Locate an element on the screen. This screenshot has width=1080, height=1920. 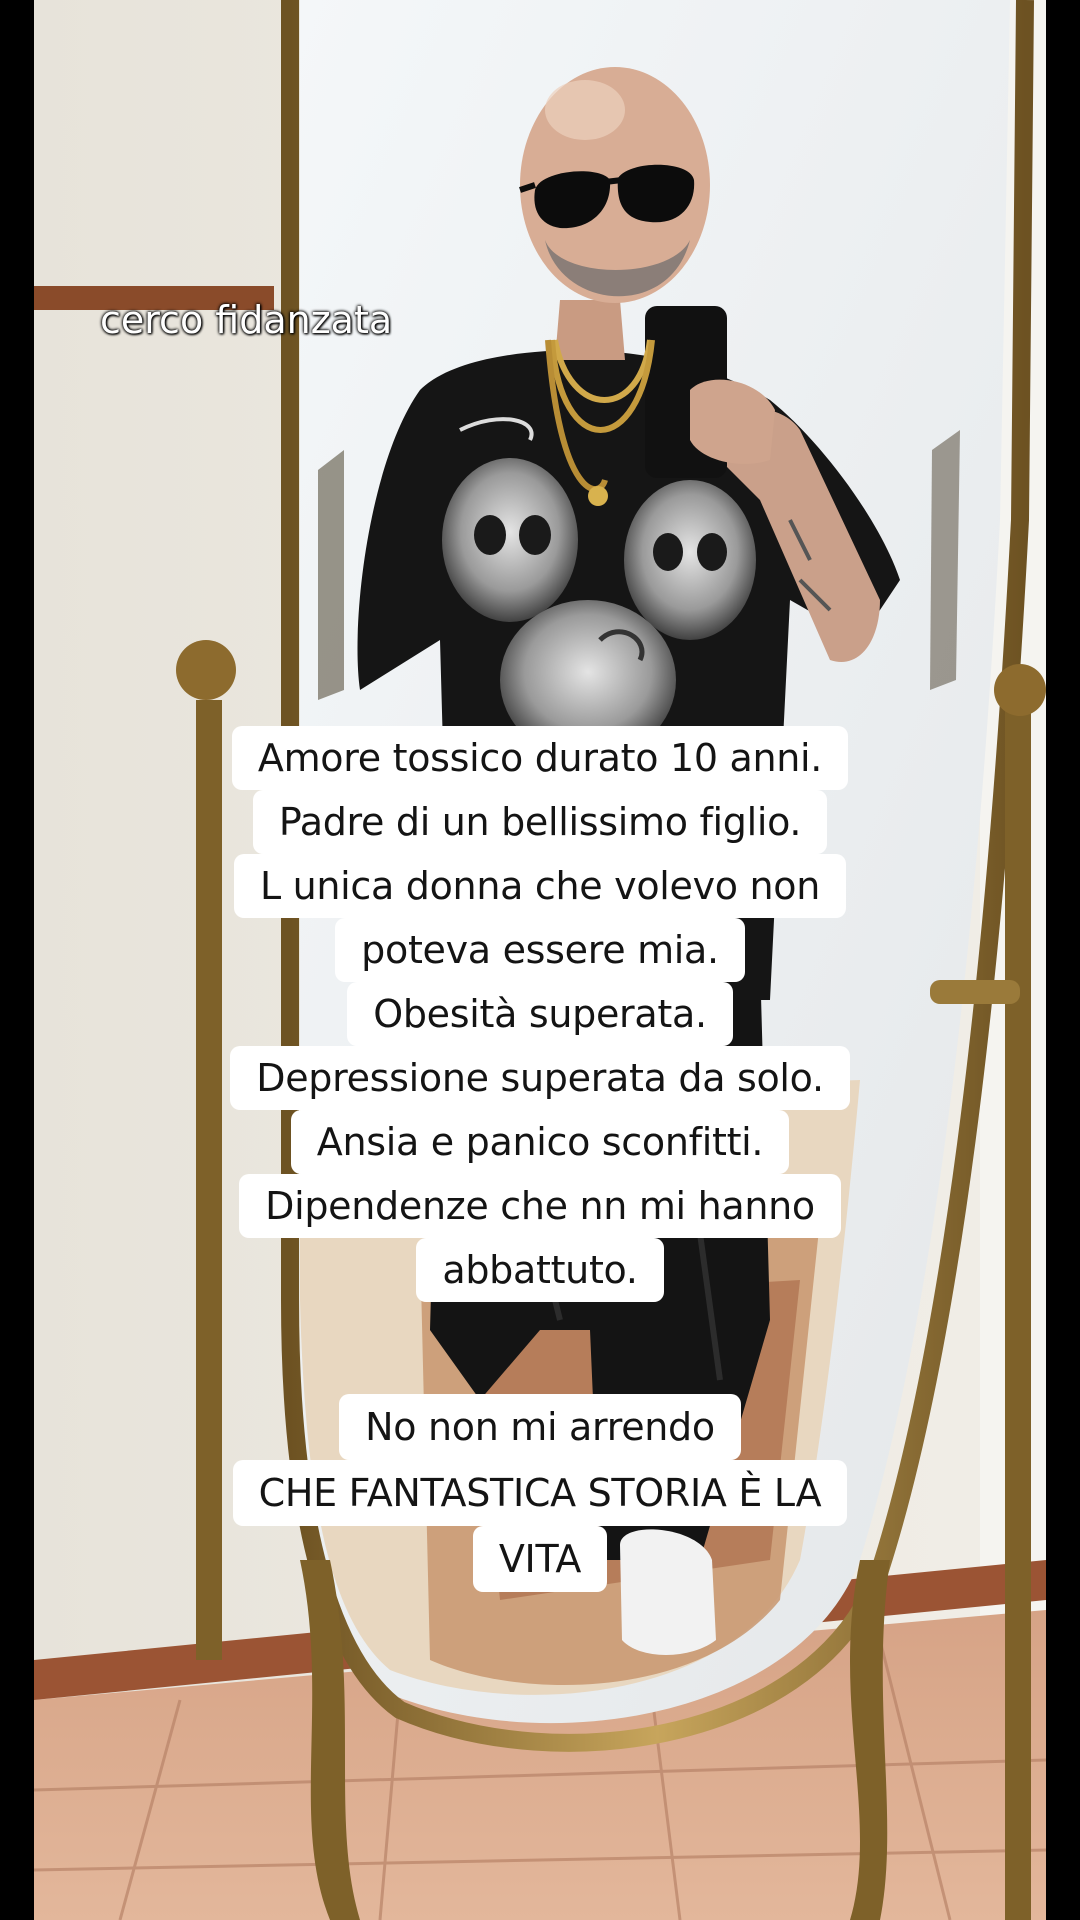
story-line: Padre di un bellissimo figlio. is located at coordinates (540, 822).